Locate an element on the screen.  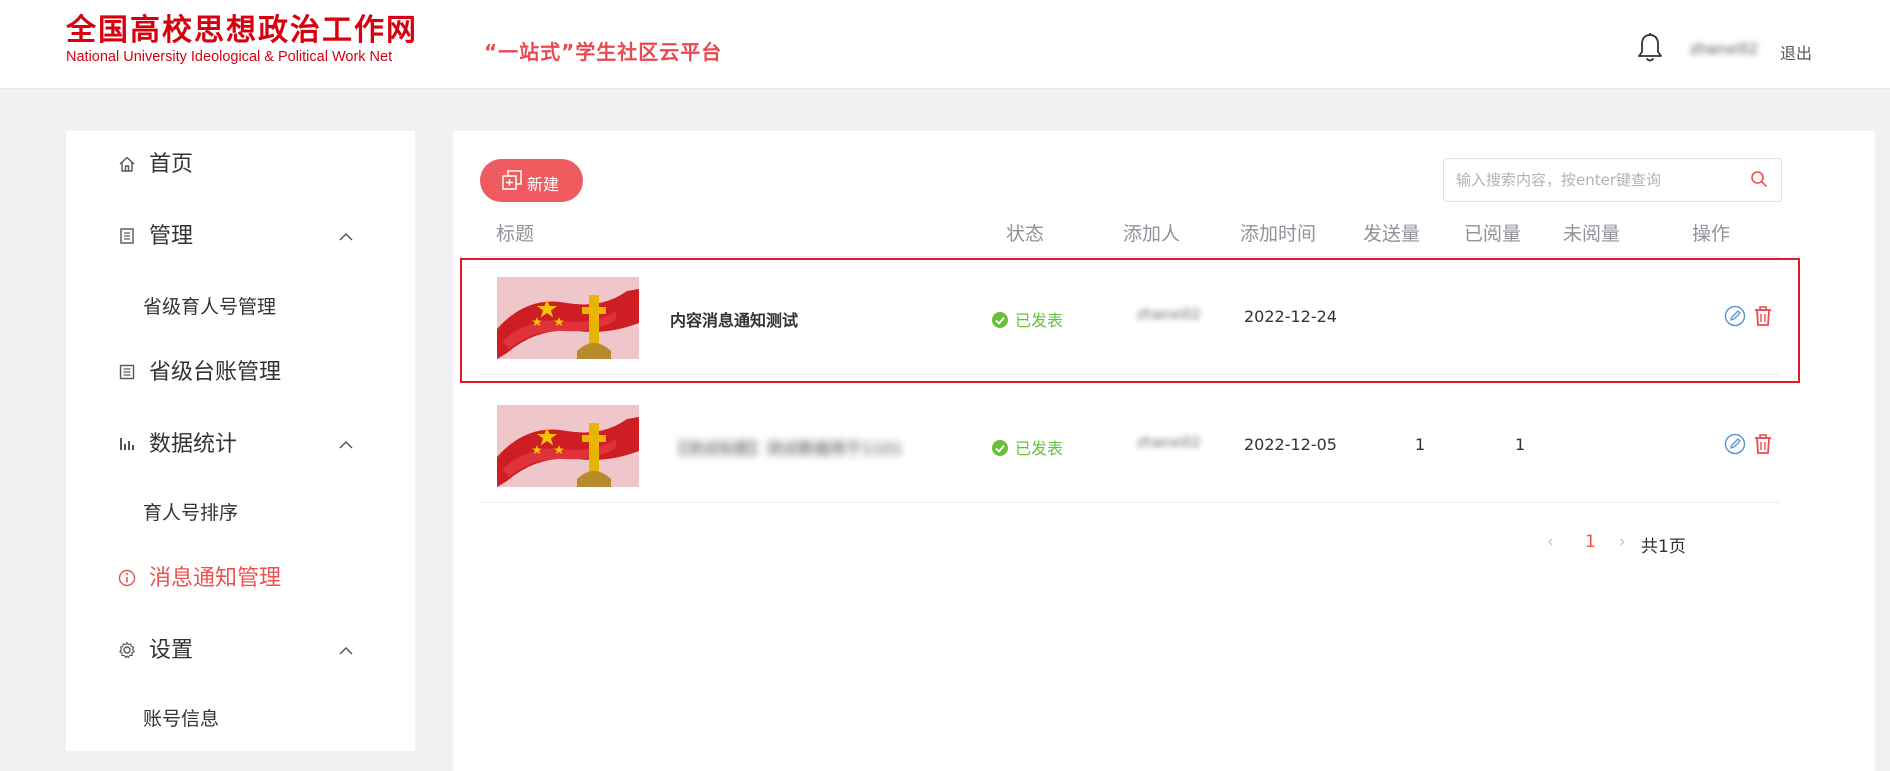
sidebar-item-home: 首页 is located at coordinates (240, 165).